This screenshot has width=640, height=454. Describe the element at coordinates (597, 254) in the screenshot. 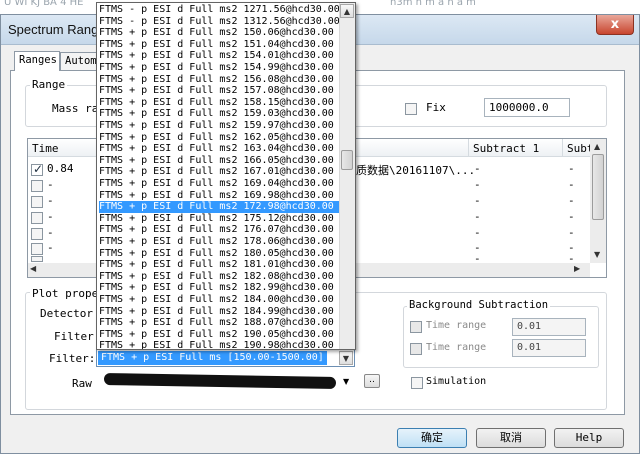

I see `scroll-down-icon: ▼` at that location.